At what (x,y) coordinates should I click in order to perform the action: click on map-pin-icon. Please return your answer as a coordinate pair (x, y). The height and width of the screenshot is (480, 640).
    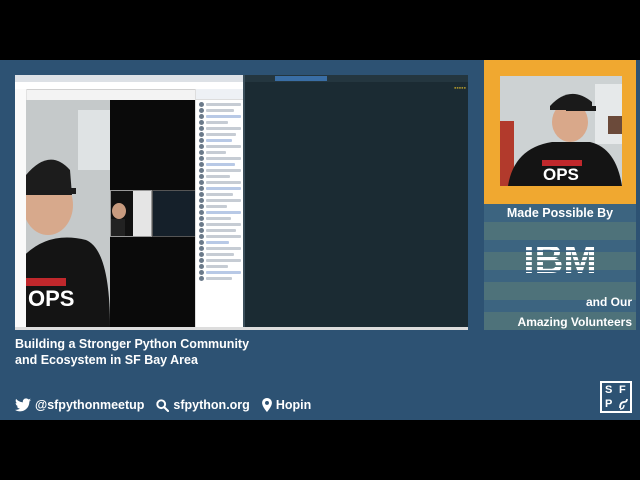
    Looking at the image, I should click on (266, 405).